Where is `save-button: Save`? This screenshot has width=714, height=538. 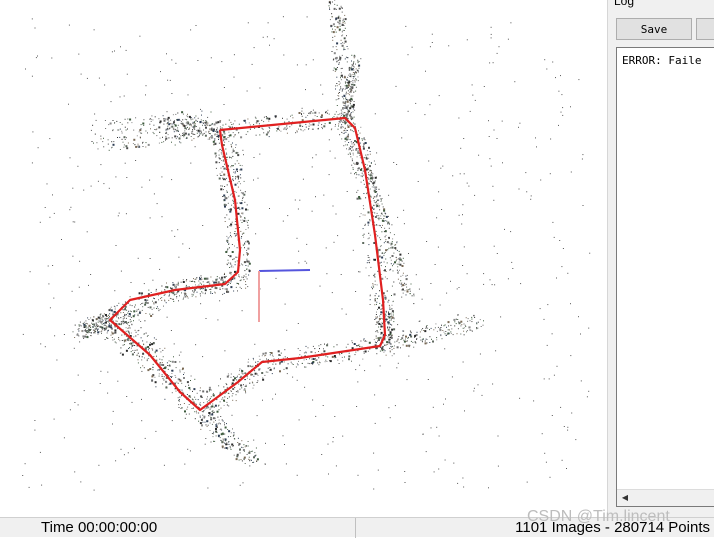 save-button: Save is located at coordinates (654, 29).